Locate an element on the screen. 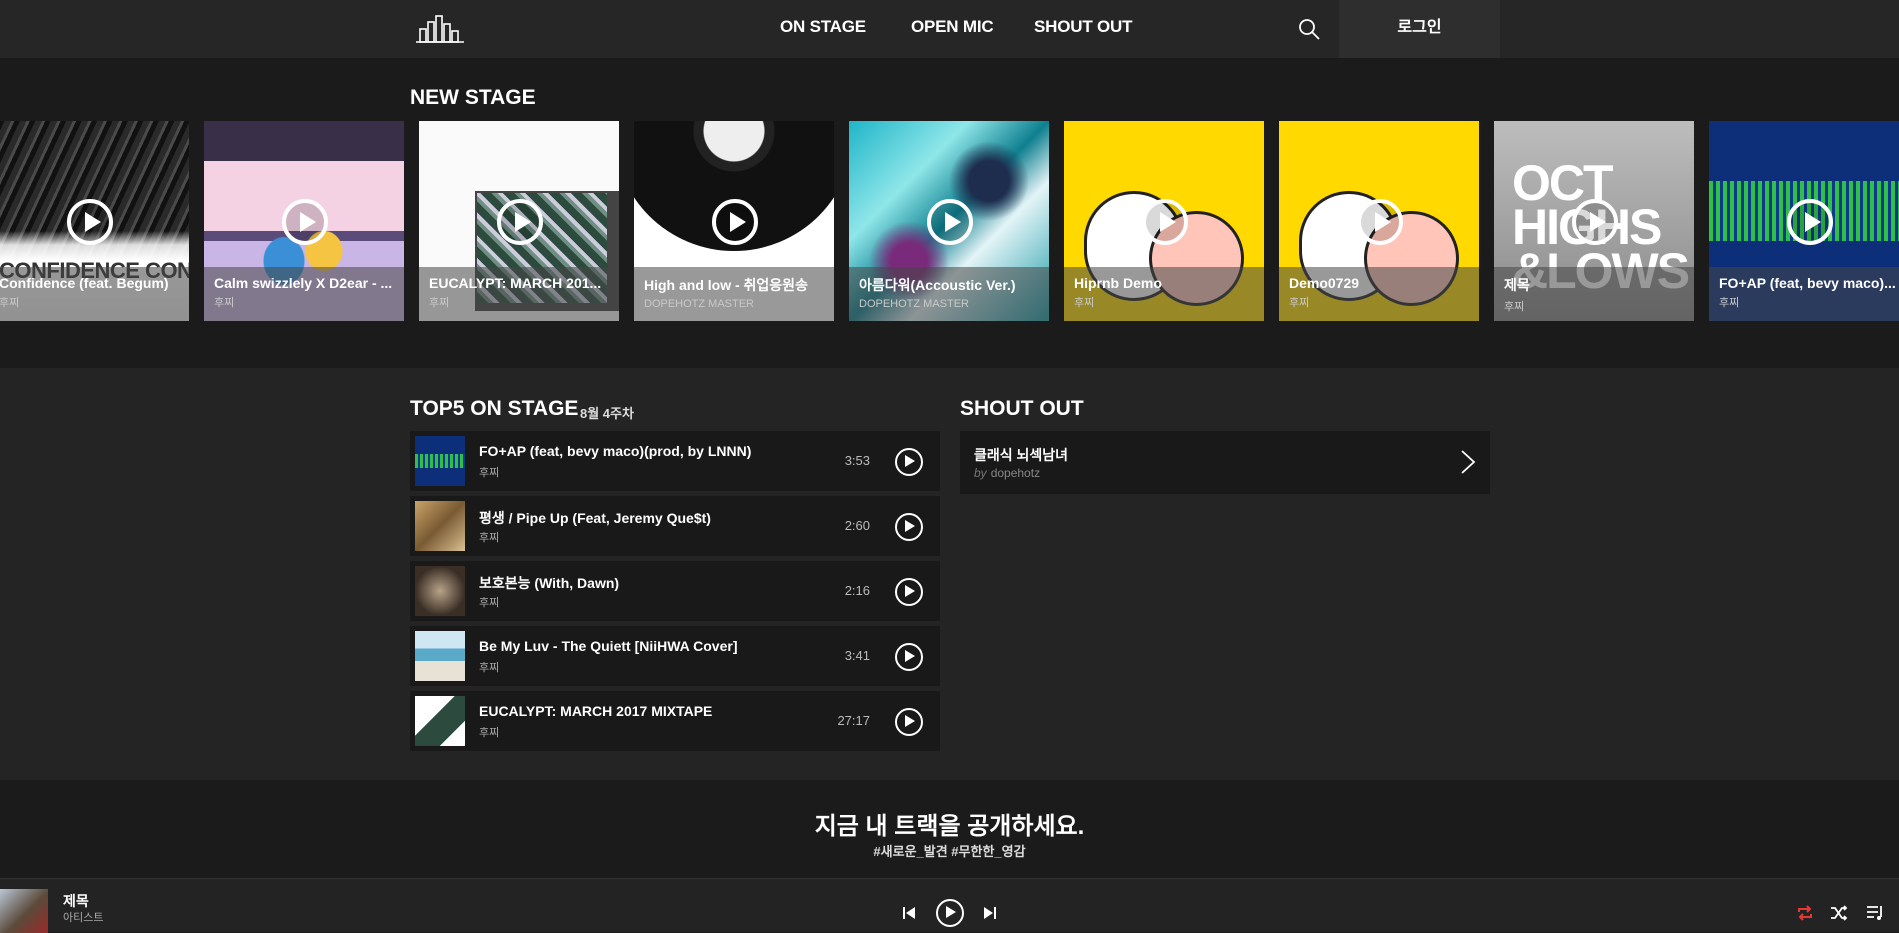 The image size is (1899, 933). stage-card: OCT HIGHS &LOWS 제목 후찌 is located at coordinates (1594, 221).